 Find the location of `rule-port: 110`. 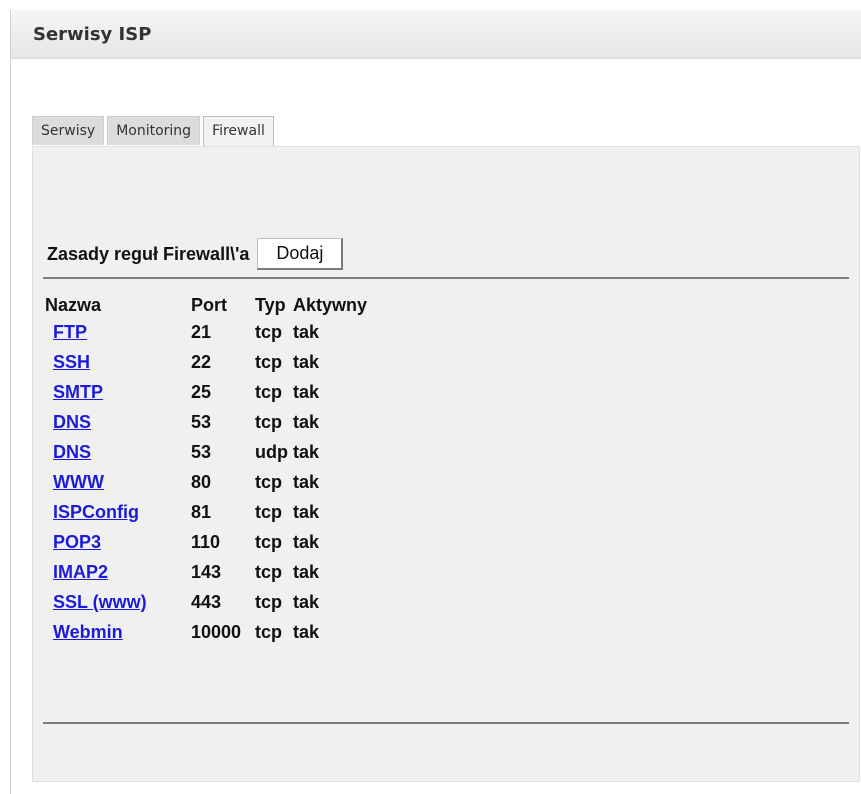

rule-port: 110 is located at coordinates (206, 541).